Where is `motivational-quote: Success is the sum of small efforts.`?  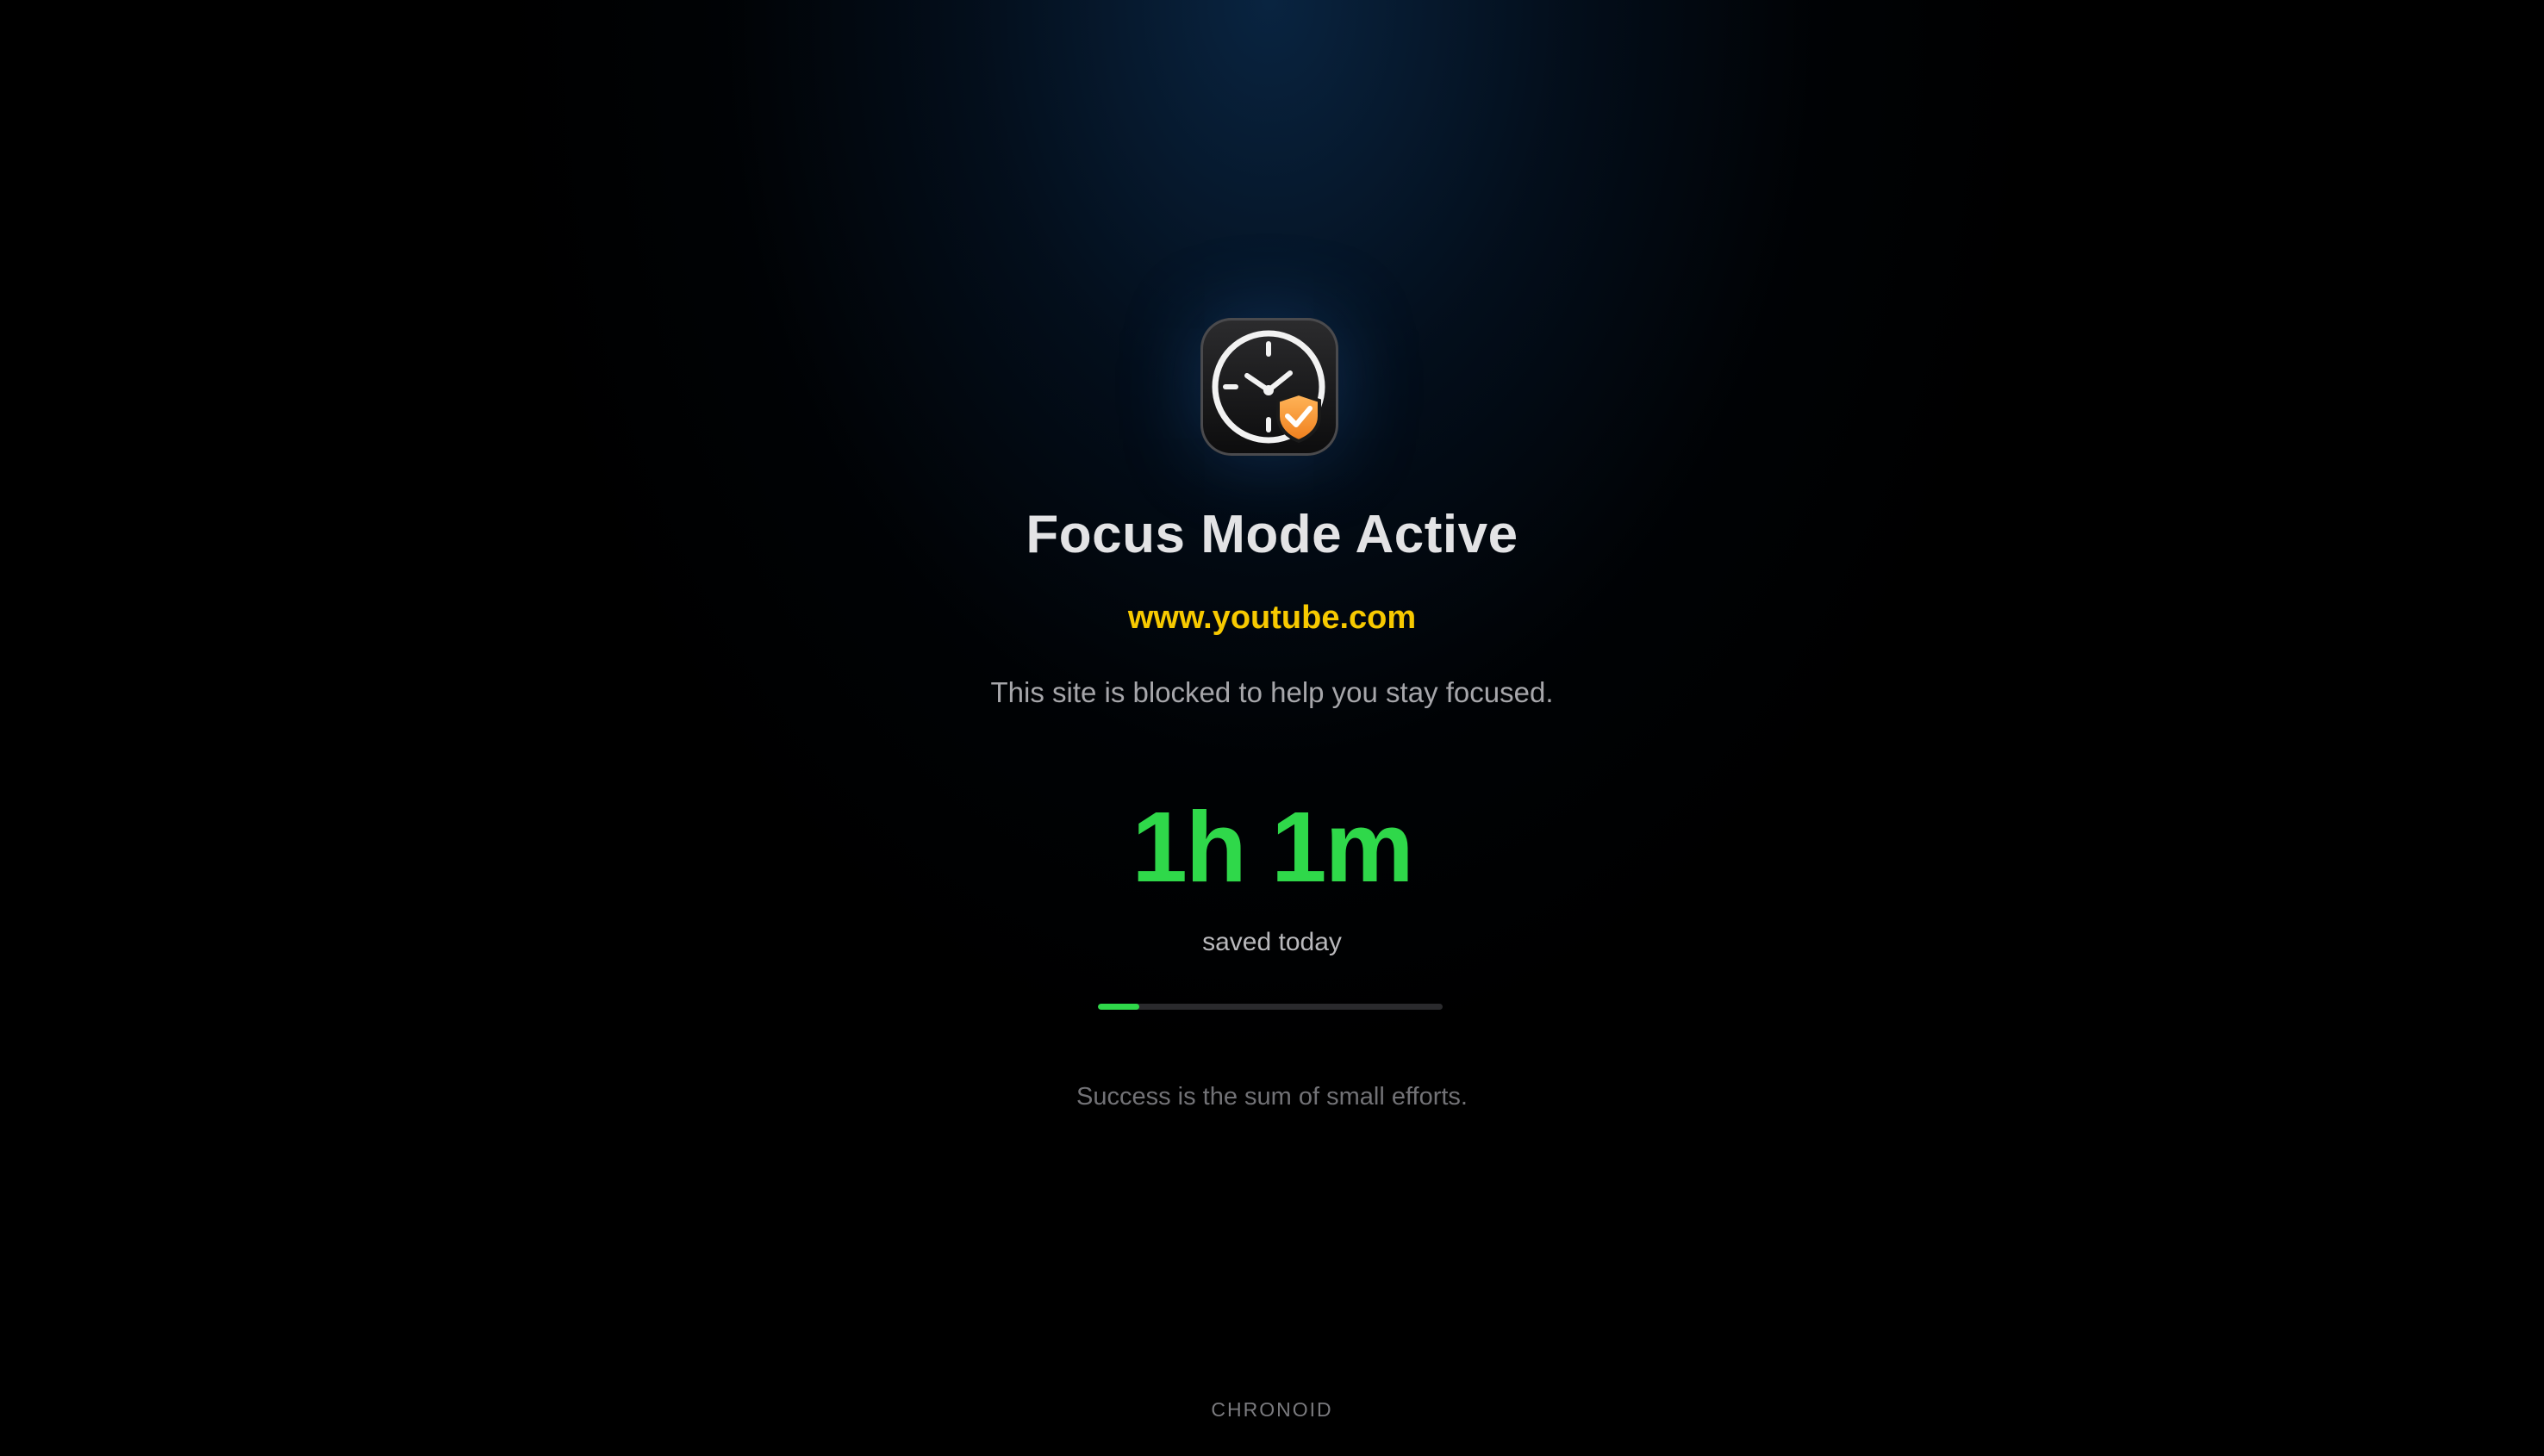
motivational-quote: Success is the sum of small efforts. is located at coordinates (1272, 1097).